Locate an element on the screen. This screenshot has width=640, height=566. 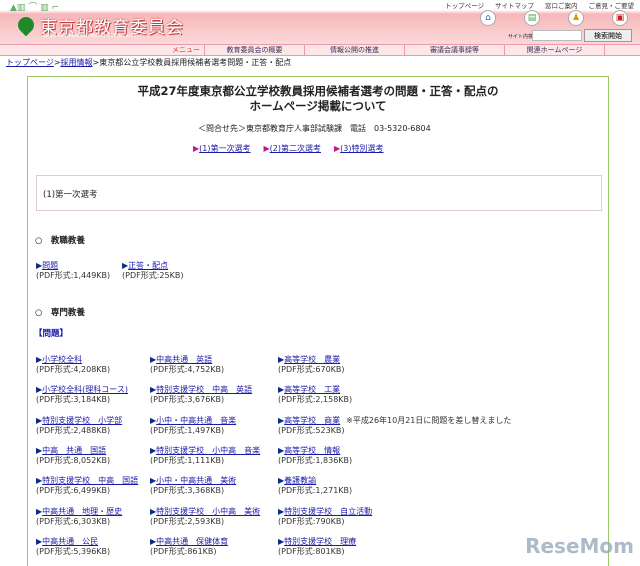
pdf-link: 中高共通 英語 is located at coordinates (184, 359).